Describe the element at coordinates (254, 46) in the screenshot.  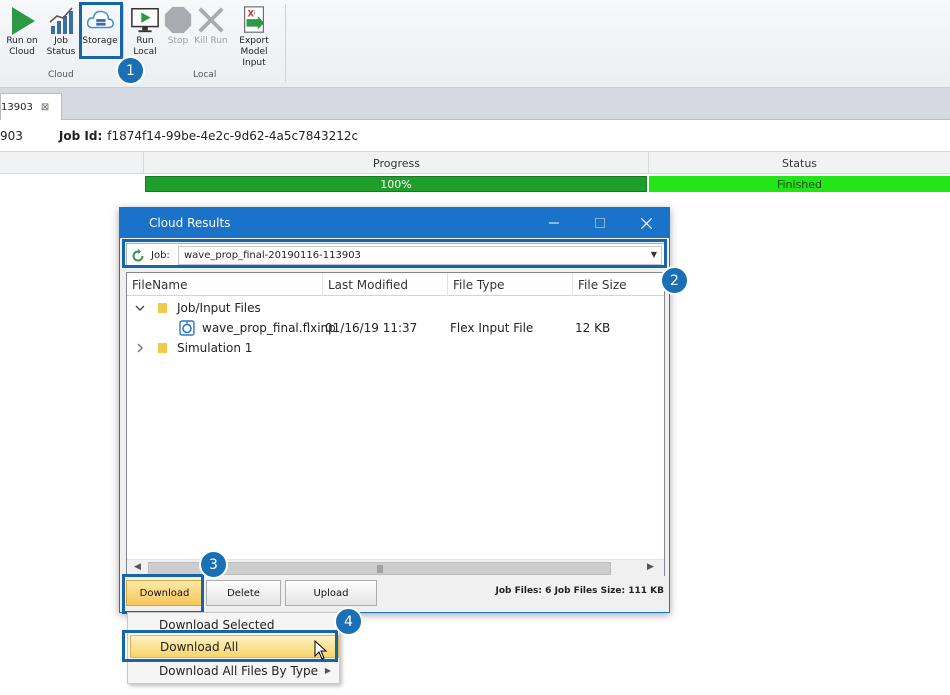
I see `export-model-label-1: Export Model` at that location.